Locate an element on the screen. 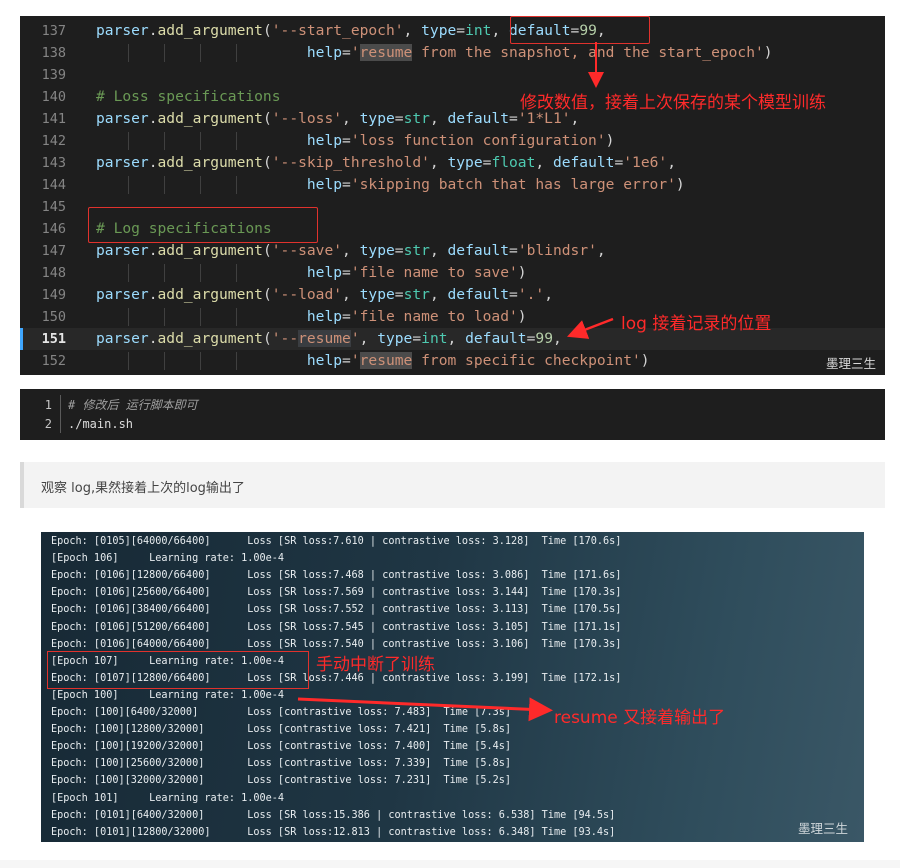 Image resolution: width=900 pixels, height=868 pixels. gutter-separator is located at coordinates (60, 414).